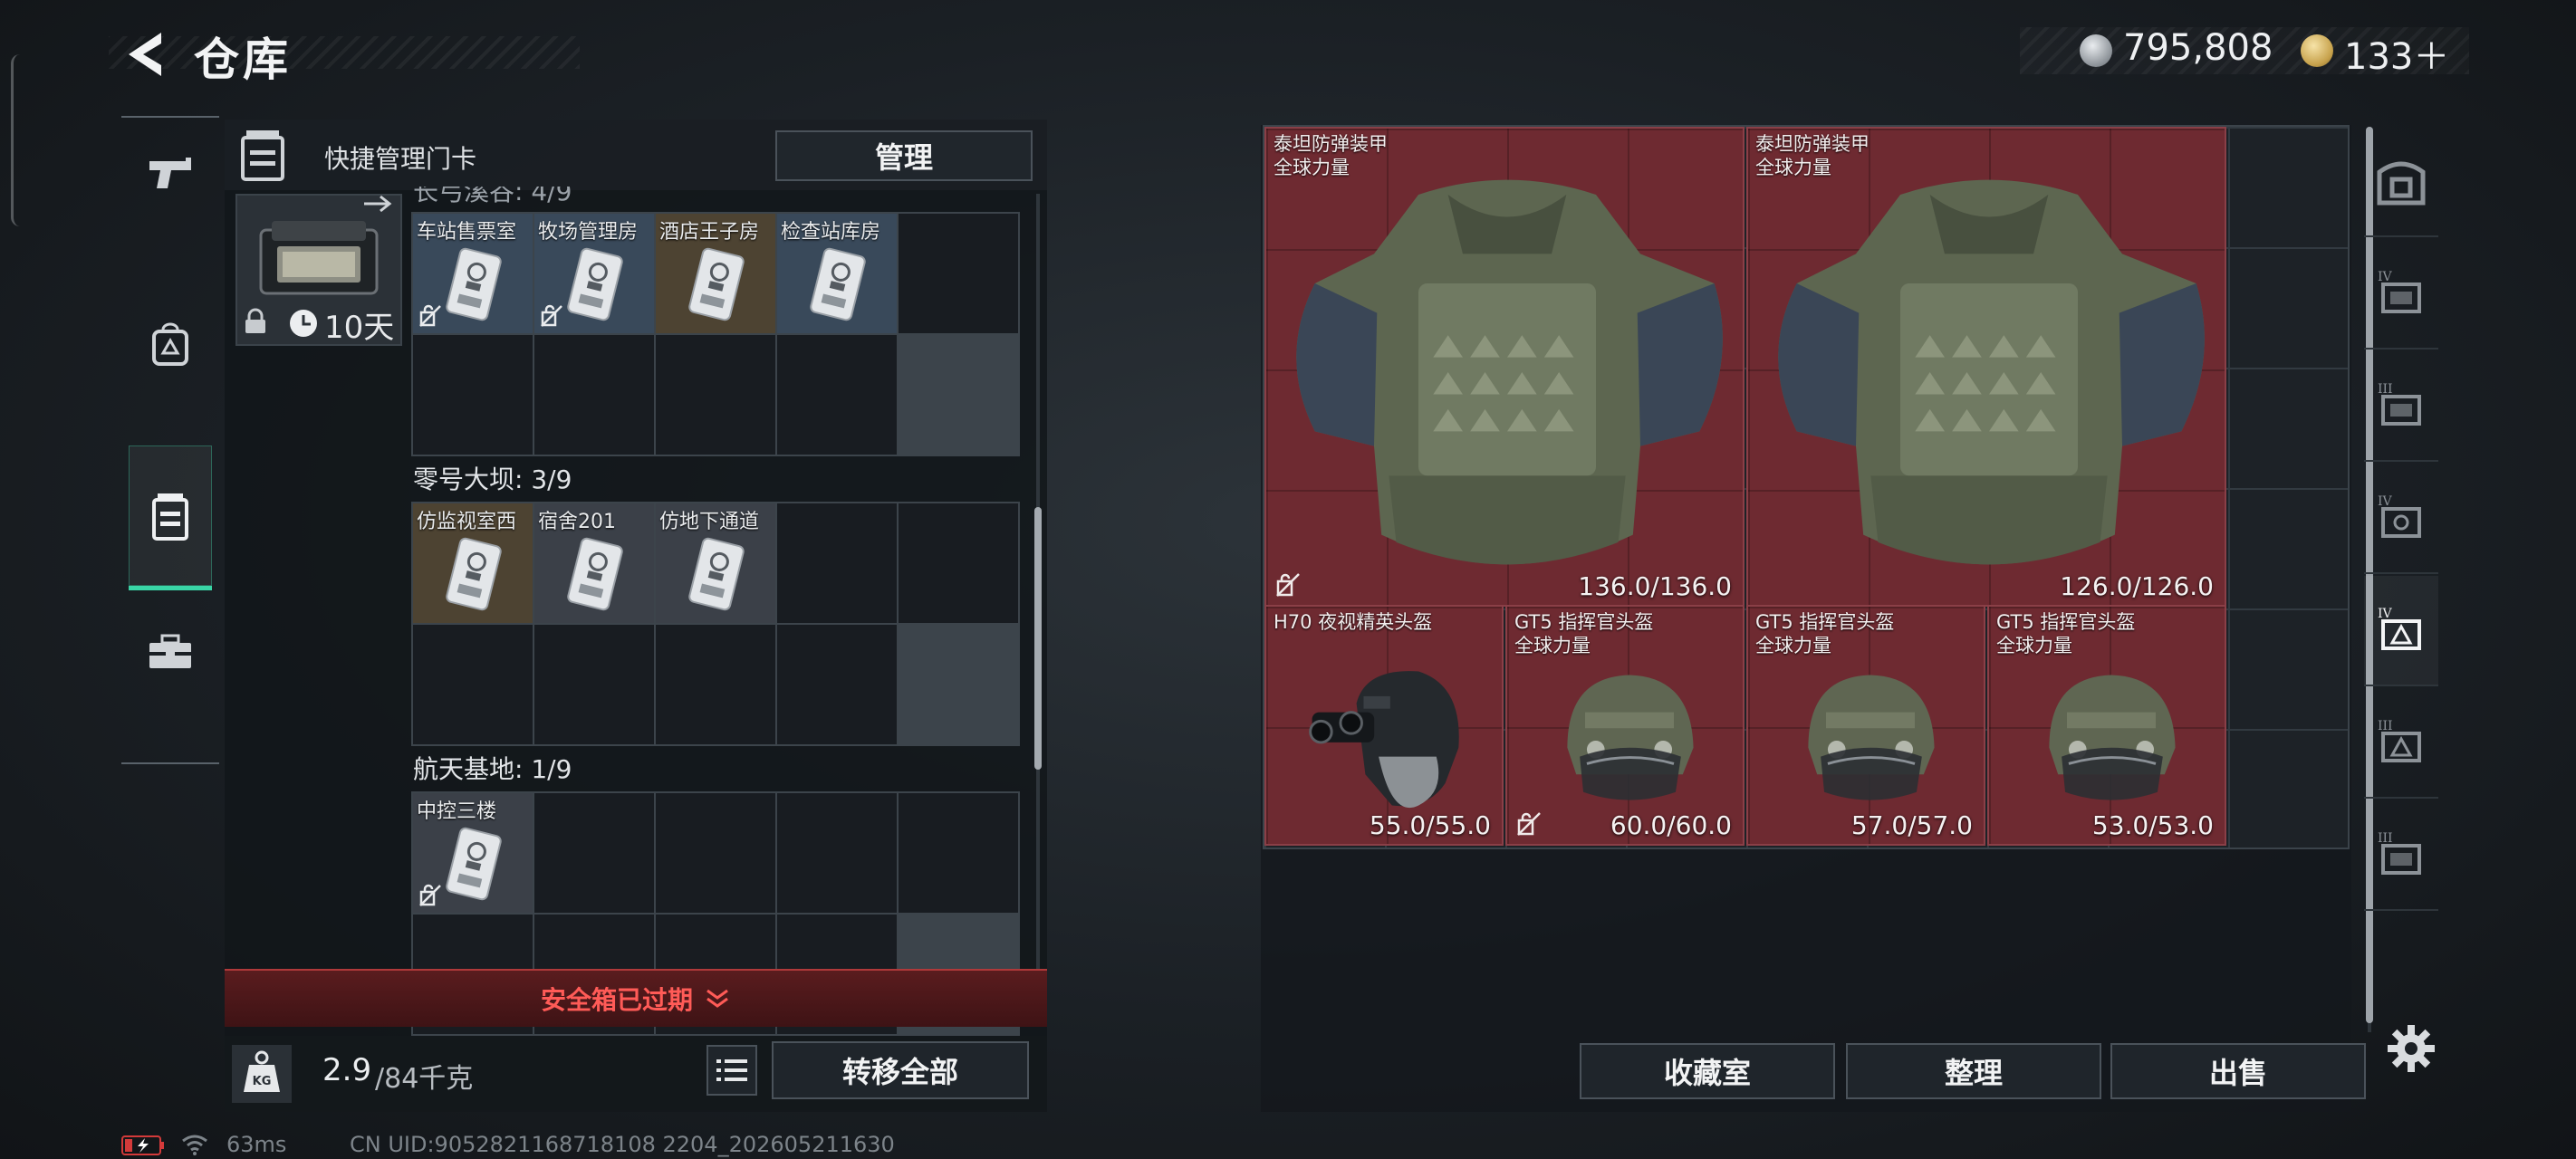  I want to click on safe-box-expired-bar: 安全箱已过期, so click(636, 998).